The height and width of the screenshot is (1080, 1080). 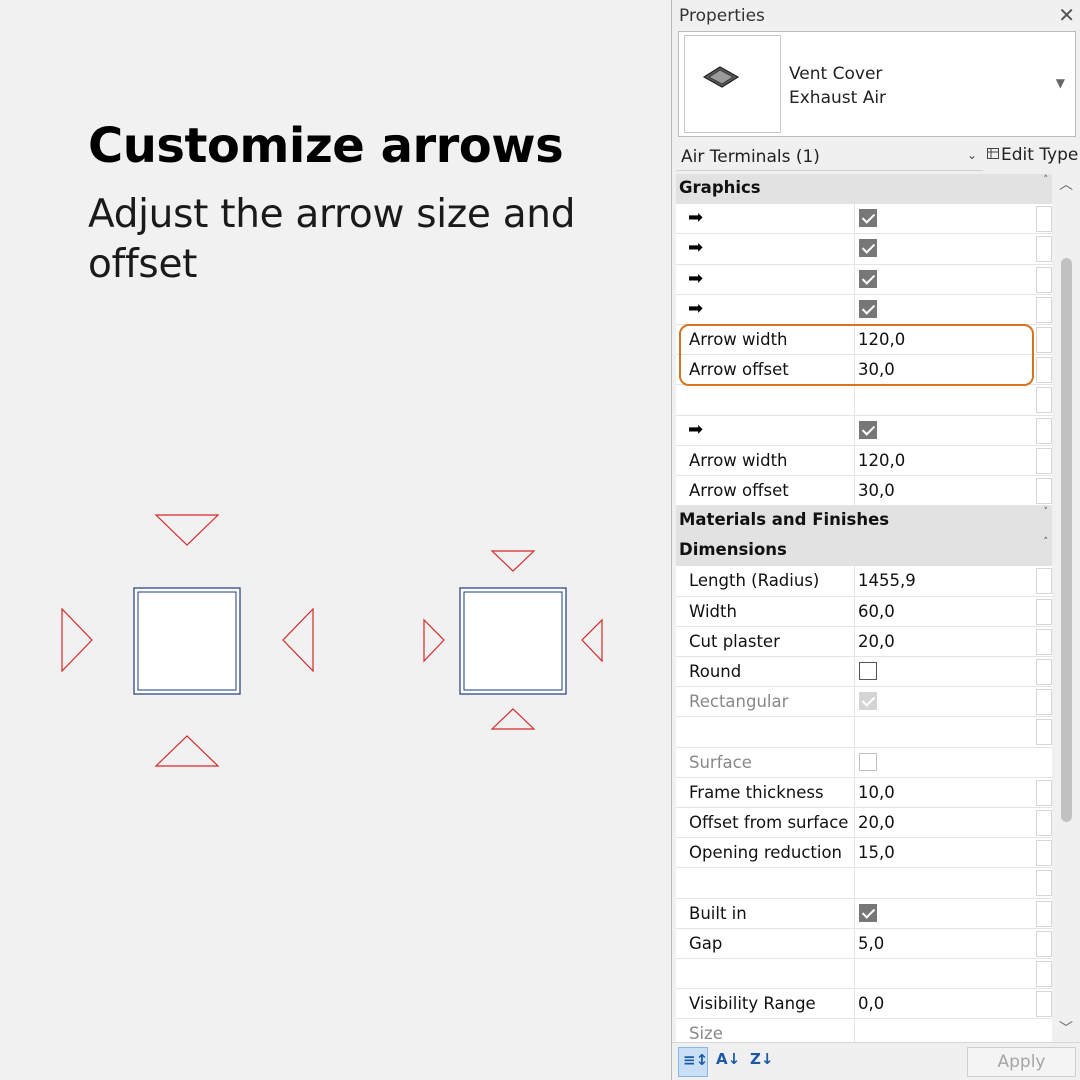 What do you see at coordinates (752, 1004) in the screenshot?
I see `property-label: Visibility Range` at bounding box center [752, 1004].